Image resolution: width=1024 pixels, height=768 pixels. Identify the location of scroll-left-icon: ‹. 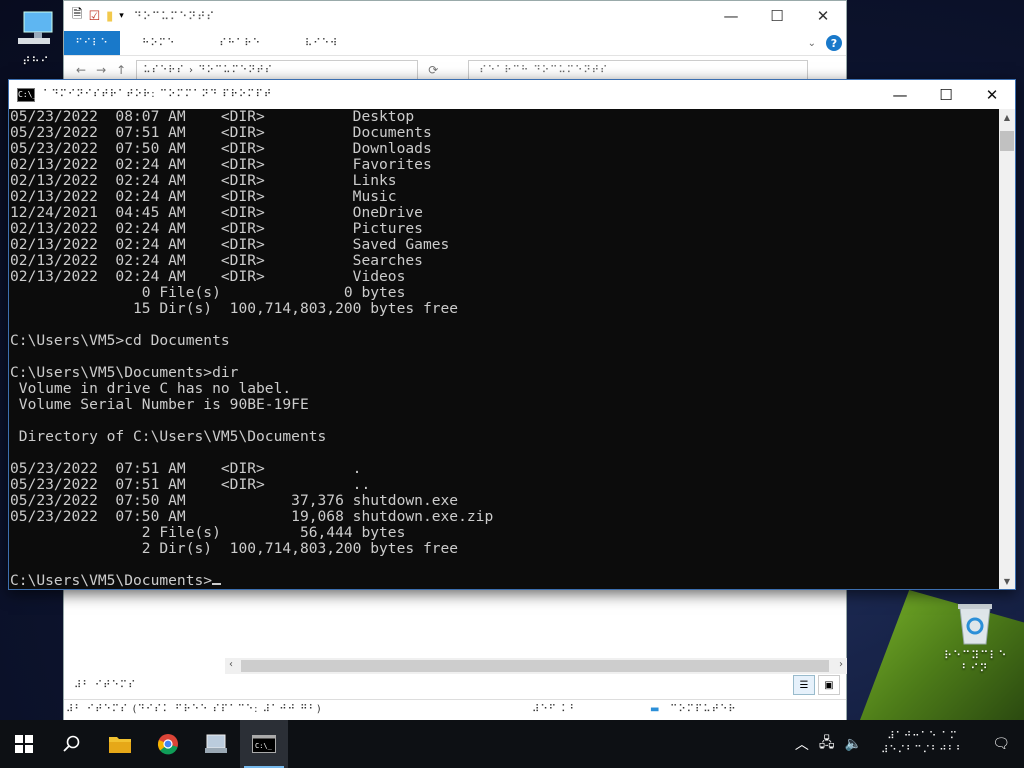
(231, 664).